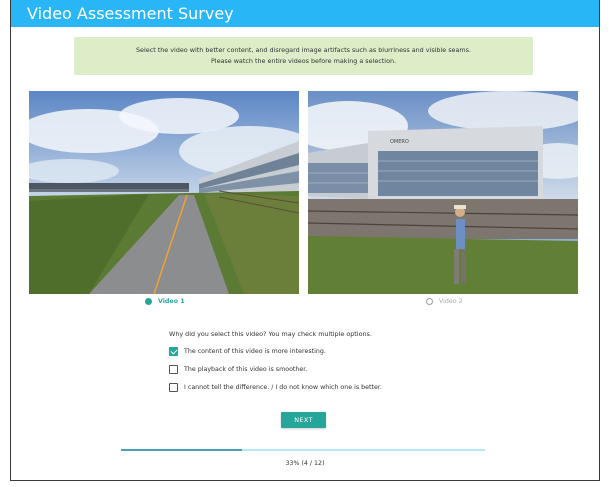  I want to click on progress-label: 33% (4 / 12), so click(305, 463).